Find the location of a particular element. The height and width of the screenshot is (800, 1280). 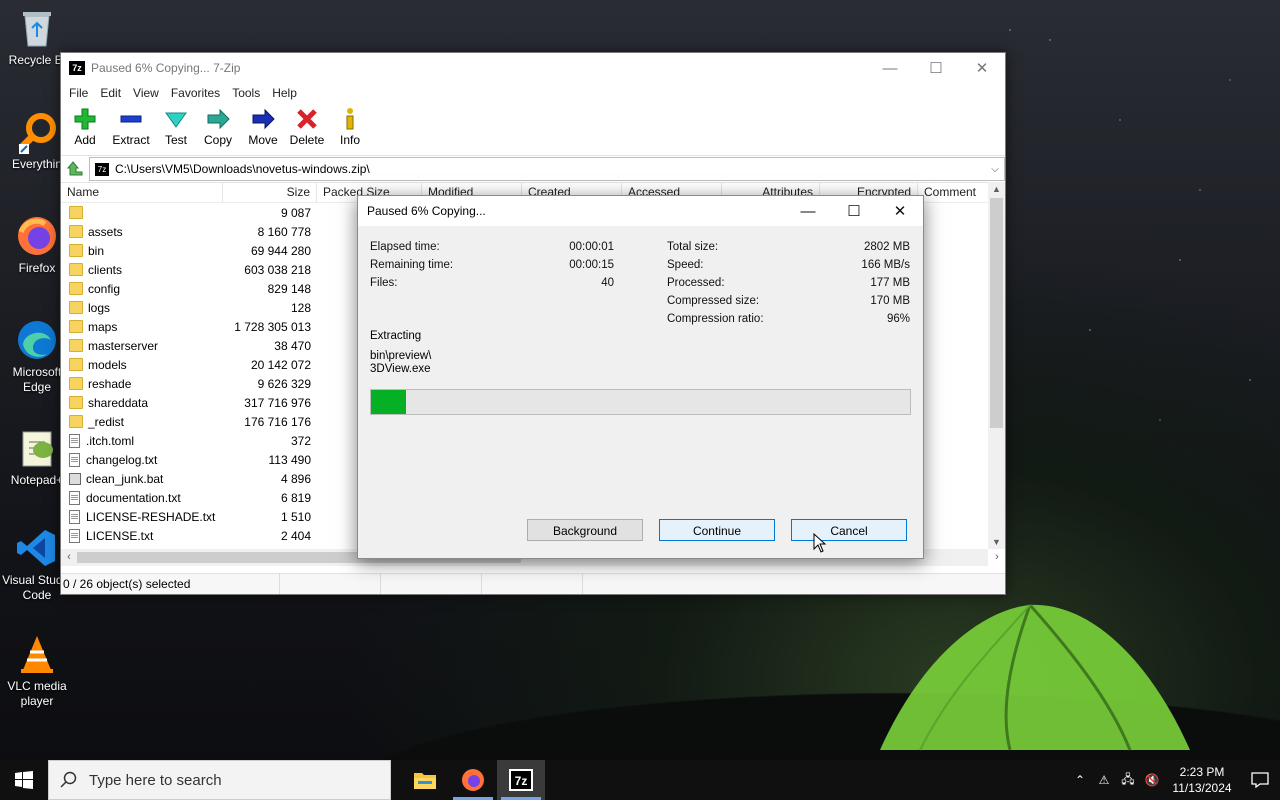

action-center-button is located at coordinates (1260, 780).